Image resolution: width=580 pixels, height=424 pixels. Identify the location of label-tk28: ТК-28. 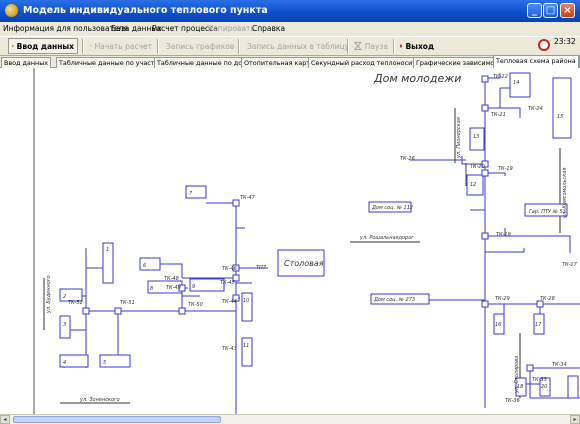
(547, 299).